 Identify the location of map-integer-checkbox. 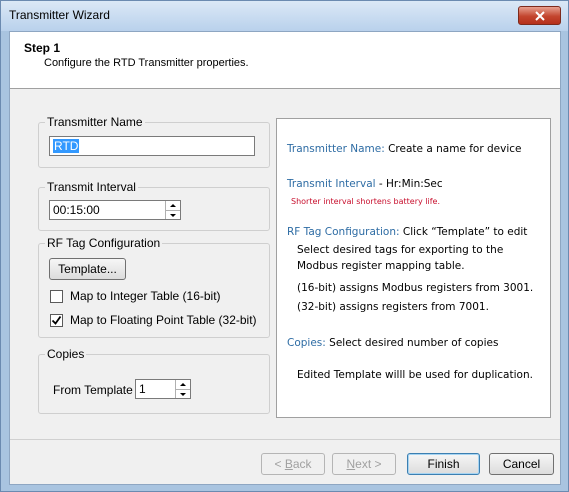
(56, 296).